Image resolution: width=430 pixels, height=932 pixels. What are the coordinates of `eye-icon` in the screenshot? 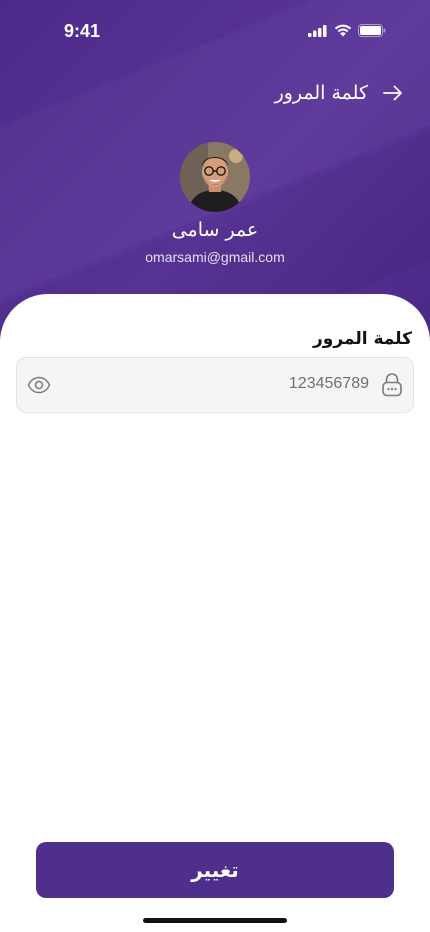 It's located at (39, 385).